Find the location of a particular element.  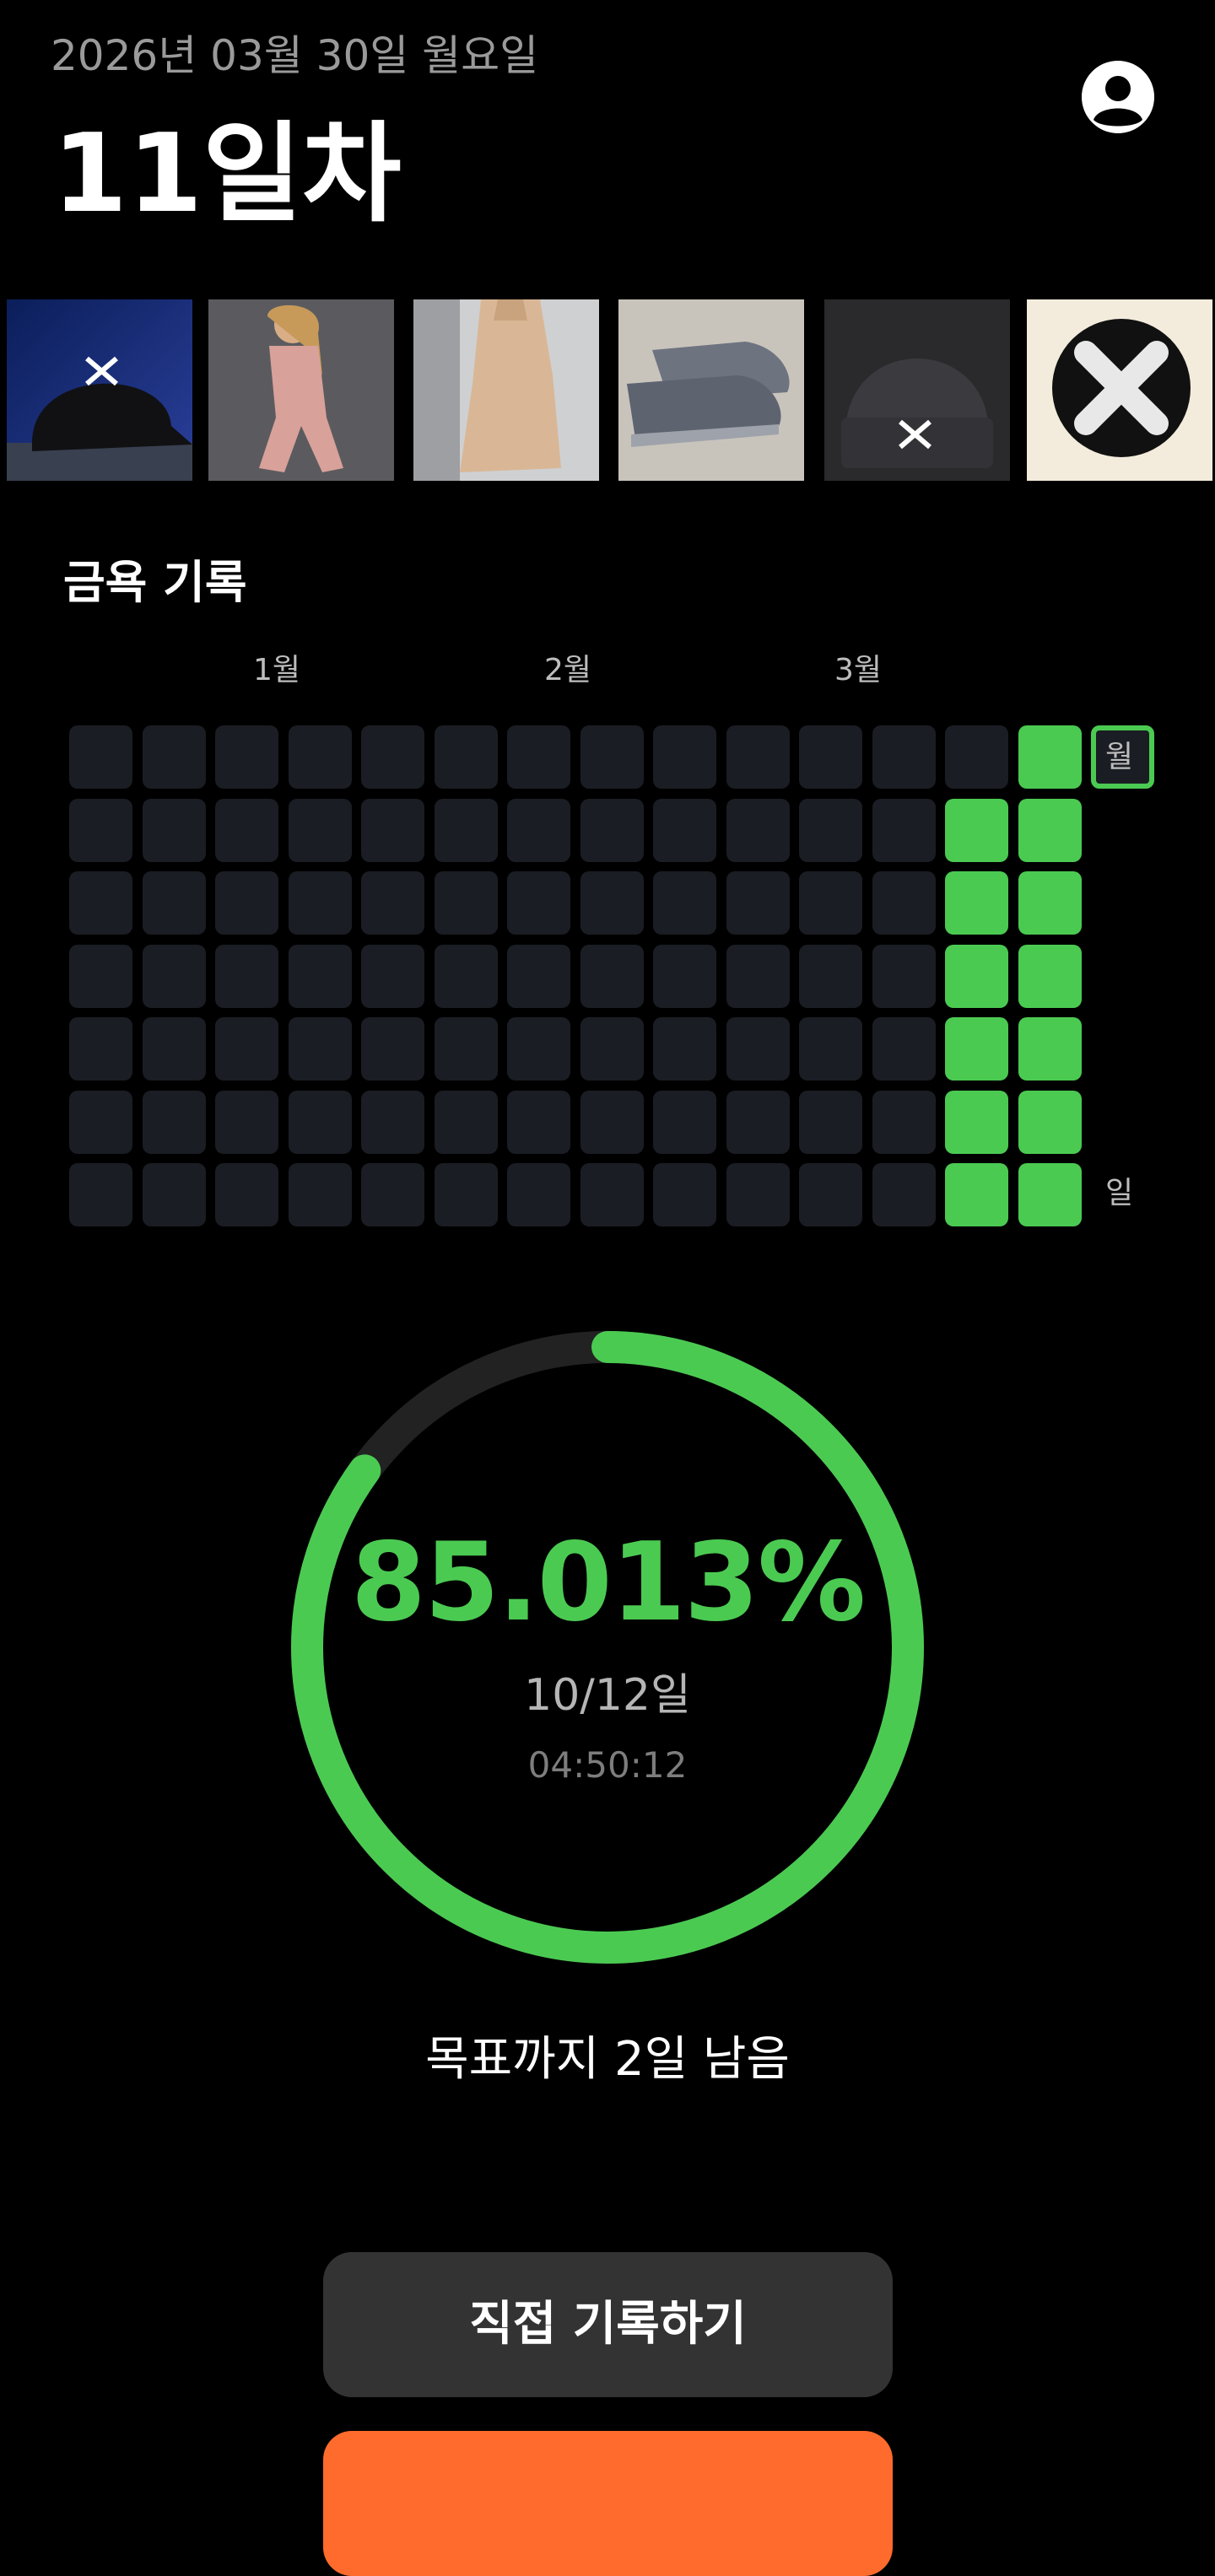

primary-action-button is located at coordinates (608, 2503).